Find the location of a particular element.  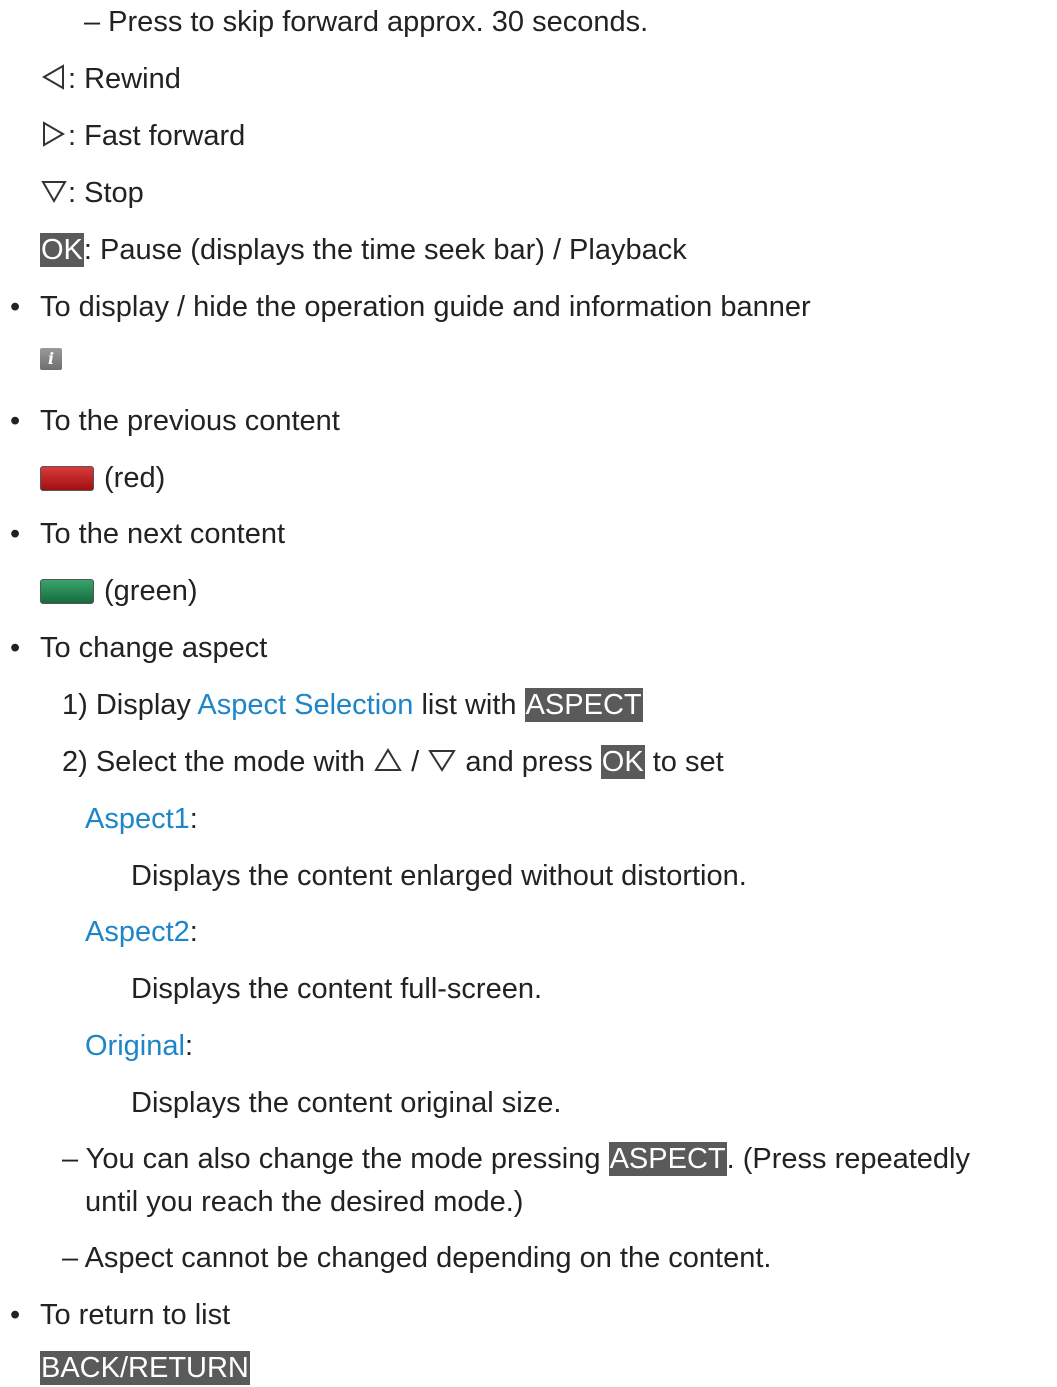

mode-name: Original is located at coordinates (135, 1046).